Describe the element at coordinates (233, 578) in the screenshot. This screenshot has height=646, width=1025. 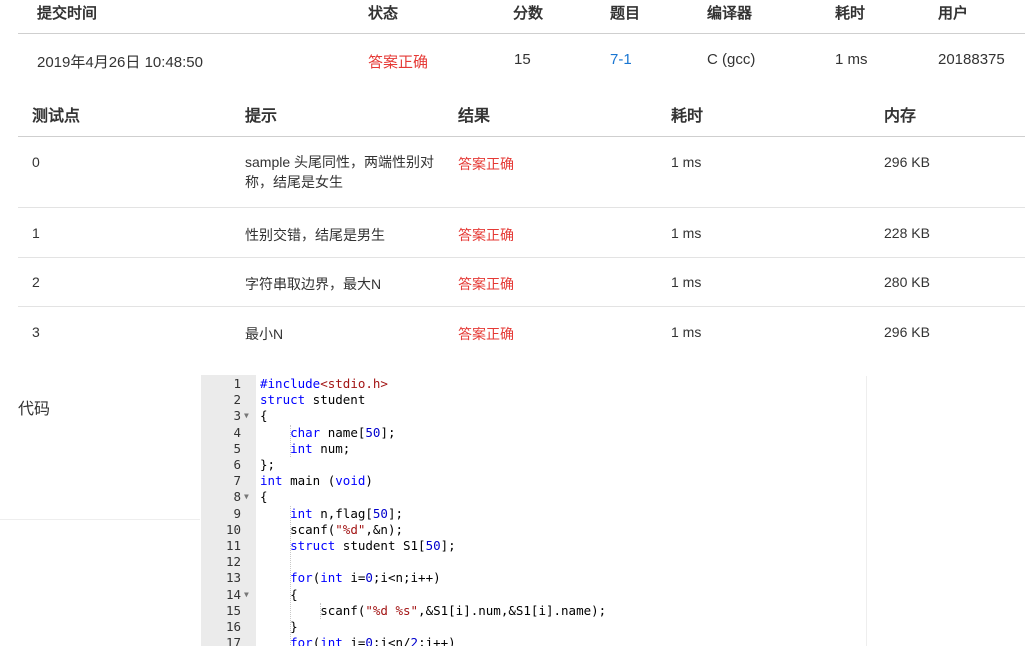
I see `line-number: 13` at that location.